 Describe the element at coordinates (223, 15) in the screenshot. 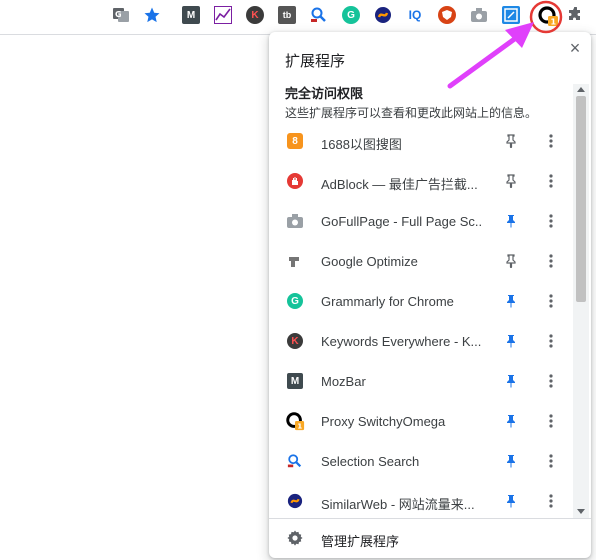

I see `chart-extension-icon` at that location.